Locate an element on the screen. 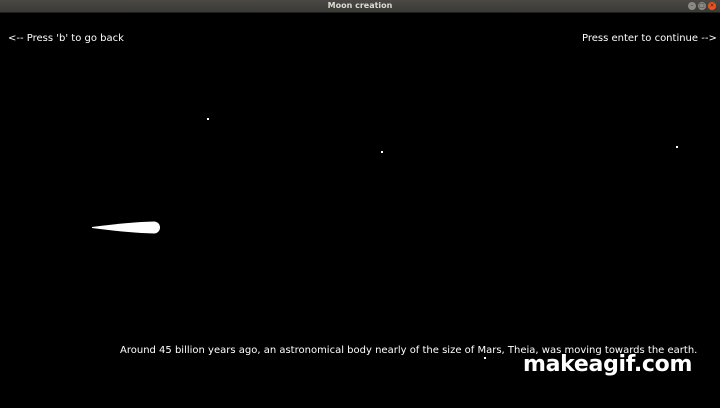  watermark-logo: makeagif.com is located at coordinates (608, 364).